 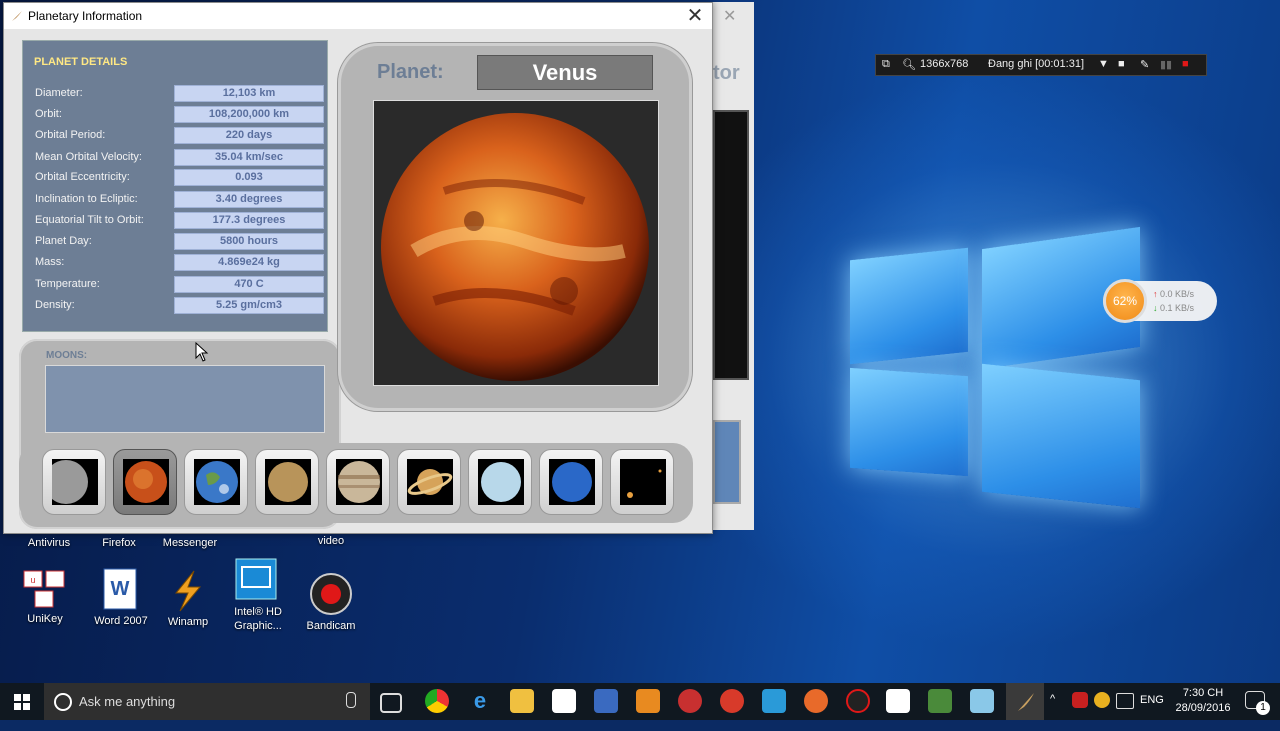 I want to click on planet-thumb-mars, so click(x=287, y=482).